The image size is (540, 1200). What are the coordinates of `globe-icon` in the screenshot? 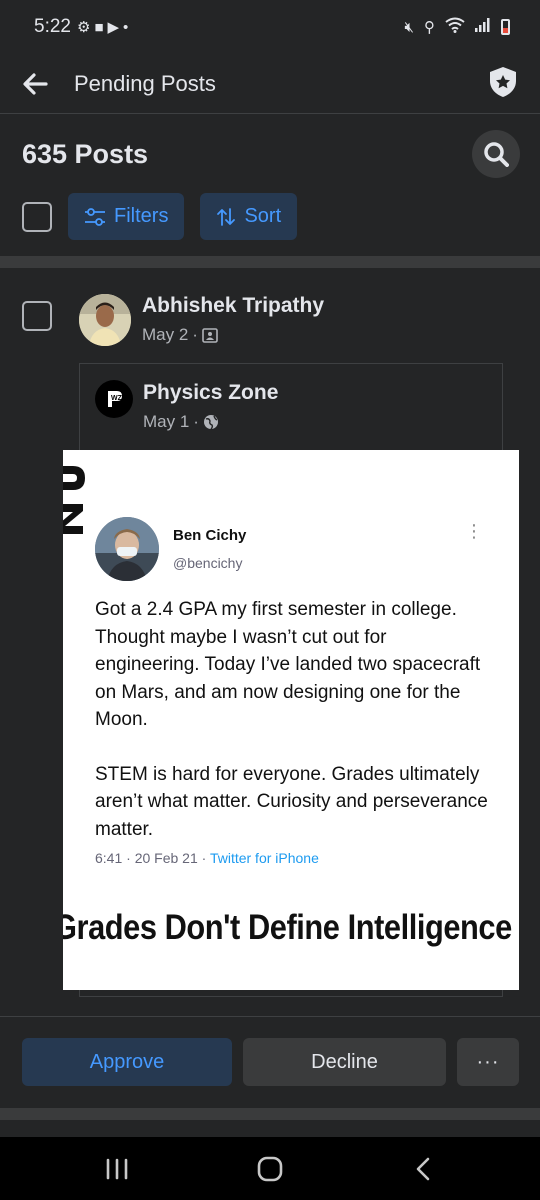 It's located at (210, 422).